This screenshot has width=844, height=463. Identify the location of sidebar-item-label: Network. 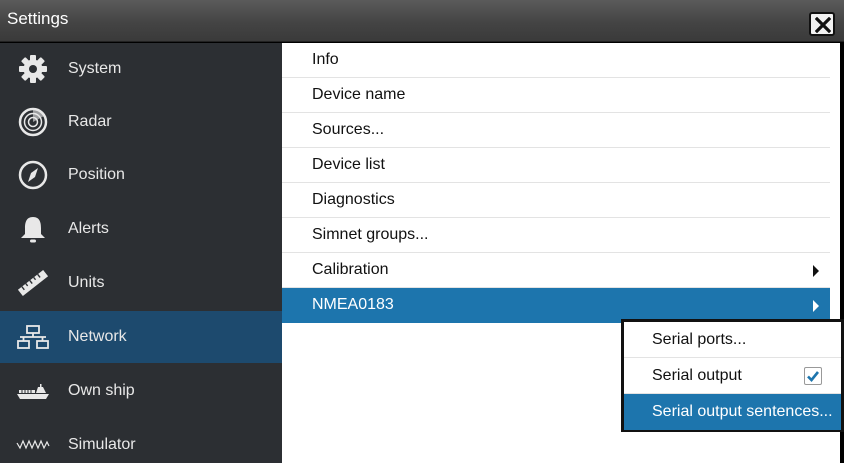
(97, 336).